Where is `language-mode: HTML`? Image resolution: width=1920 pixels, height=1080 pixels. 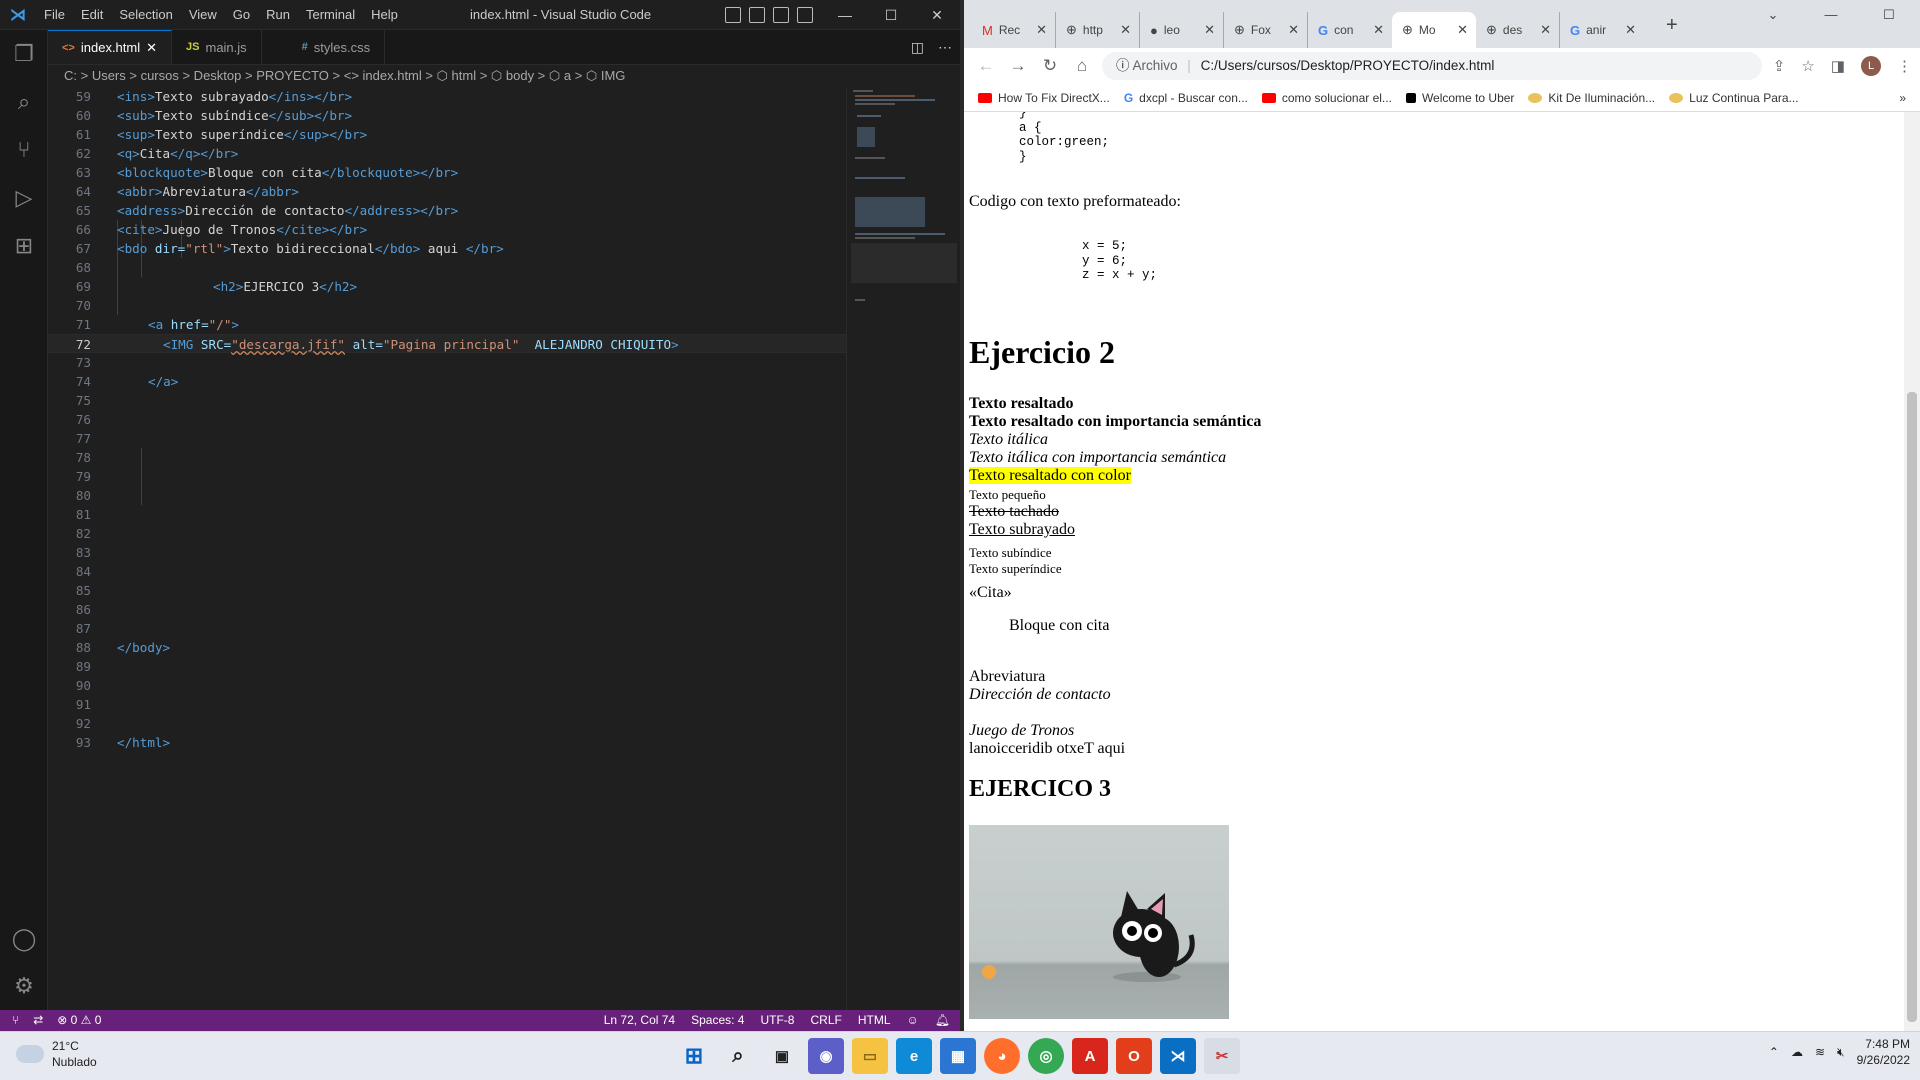 language-mode: HTML is located at coordinates (874, 1020).